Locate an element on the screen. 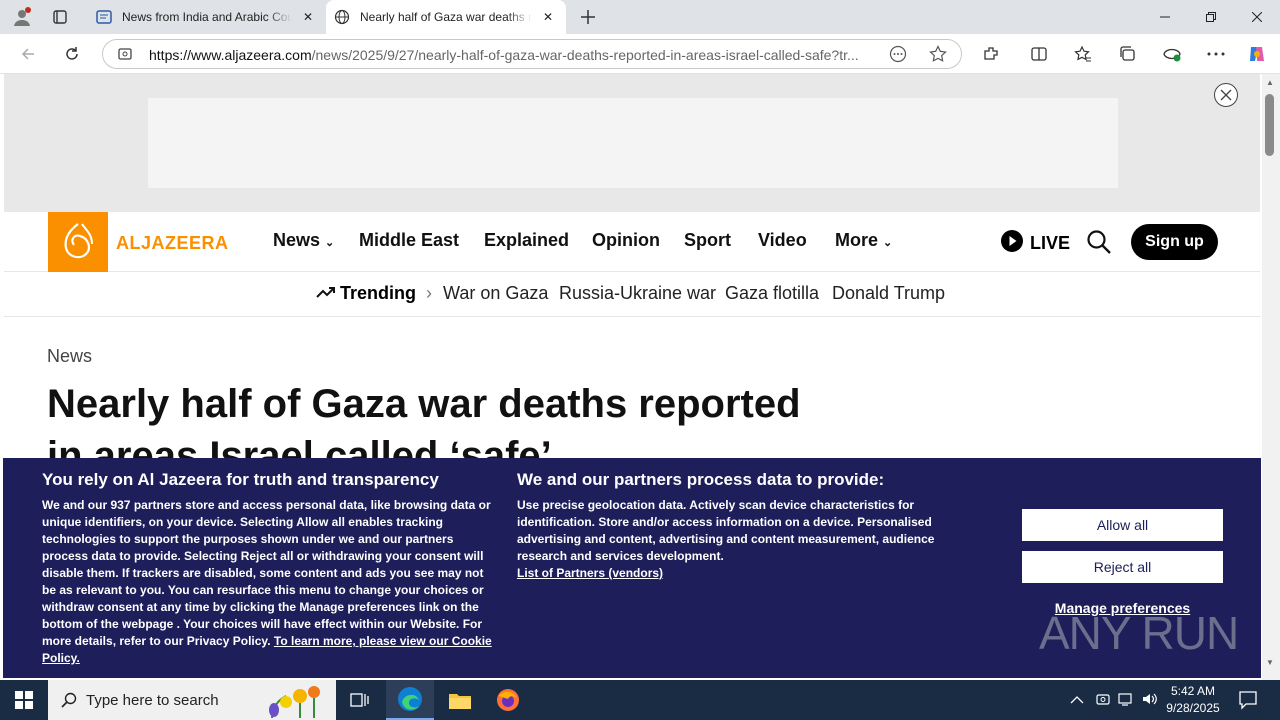 This screenshot has width=1280, height=720. tab-actions-icon is located at coordinates (60, 17).